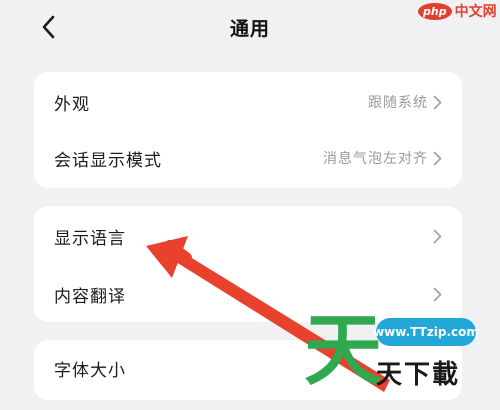 This screenshot has width=500, height=410. Describe the element at coordinates (418, 375) in the screenshot. I see `watermark-site-name: 天下載` at that location.